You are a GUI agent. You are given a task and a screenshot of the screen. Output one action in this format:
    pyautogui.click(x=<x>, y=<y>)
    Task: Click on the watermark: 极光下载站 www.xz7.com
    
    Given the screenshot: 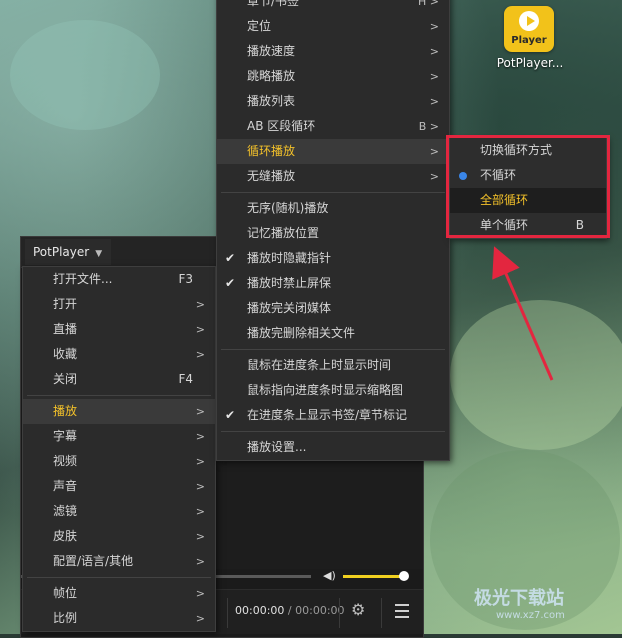 What is the action you would take?
    pyautogui.click(x=519, y=602)
    